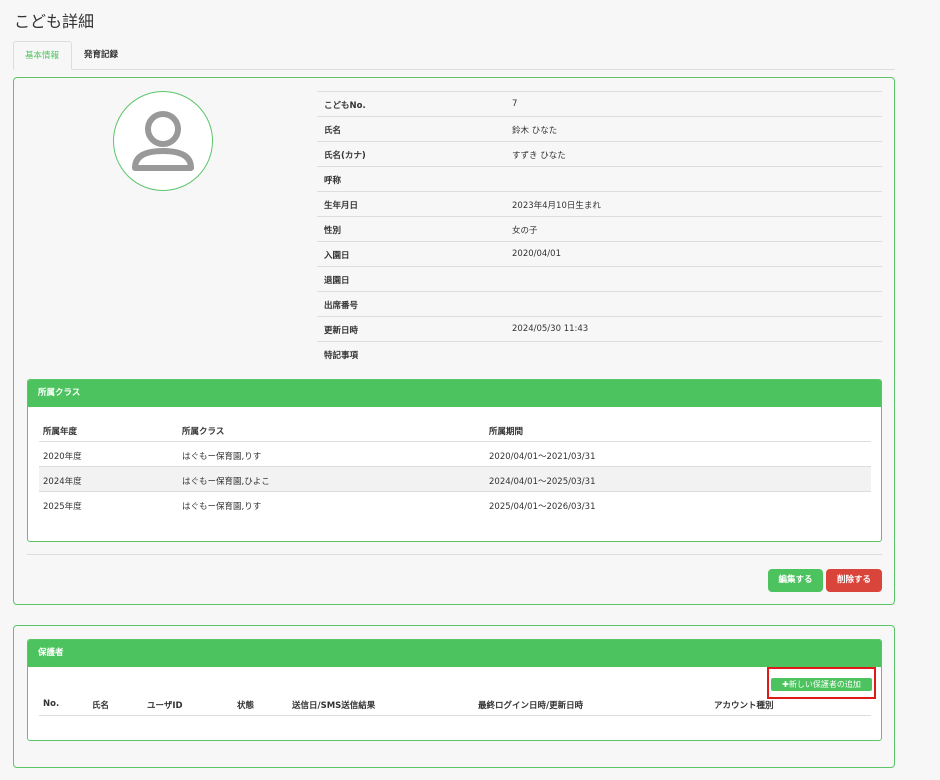 The height and width of the screenshot is (780, 940). What do you see at coordinates (165, 706) in the screenshot?
I see `column-header: ユーザID` at bounding box center [165, 706].